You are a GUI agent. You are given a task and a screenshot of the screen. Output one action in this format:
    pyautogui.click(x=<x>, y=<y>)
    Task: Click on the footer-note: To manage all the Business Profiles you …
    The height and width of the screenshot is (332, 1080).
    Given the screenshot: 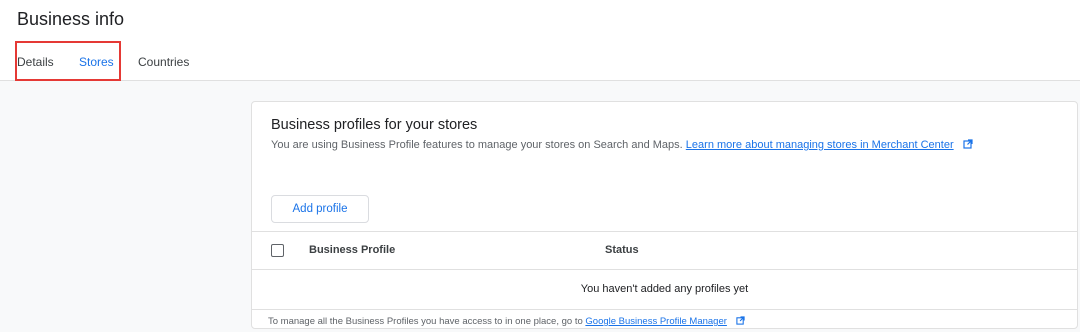 What is the action you would take?
    pyautogui.click(x=506, y=322)
    